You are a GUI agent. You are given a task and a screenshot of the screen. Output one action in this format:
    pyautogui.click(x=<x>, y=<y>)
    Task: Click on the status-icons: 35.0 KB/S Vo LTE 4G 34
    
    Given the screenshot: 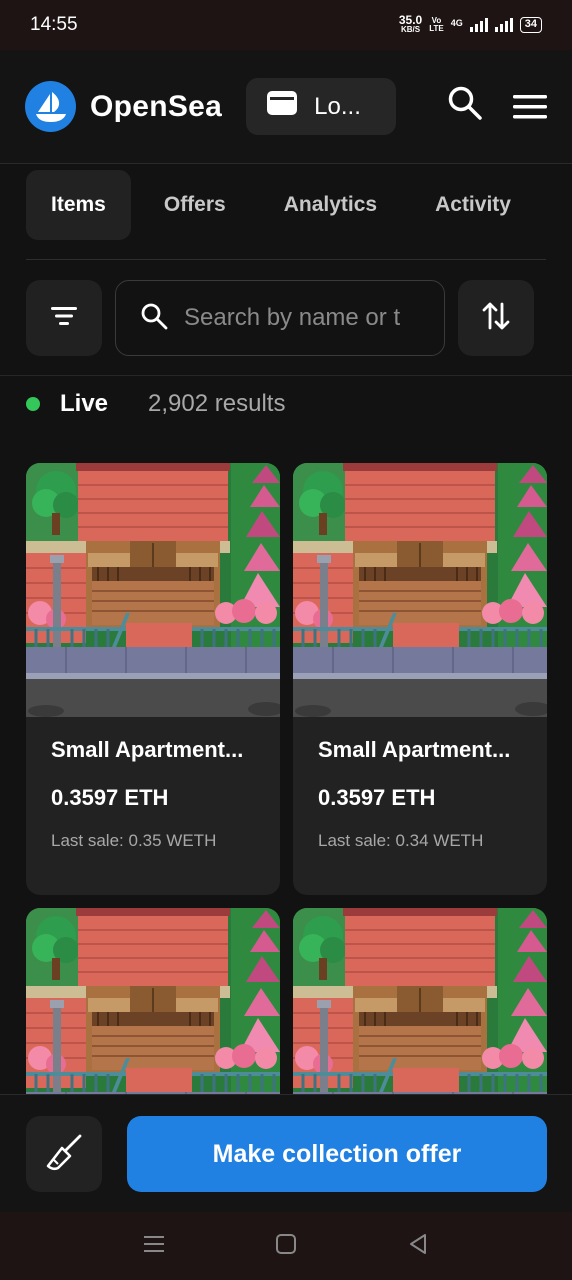 What is the action you would take?
    pyautogui.click(x=470, y=23)
    